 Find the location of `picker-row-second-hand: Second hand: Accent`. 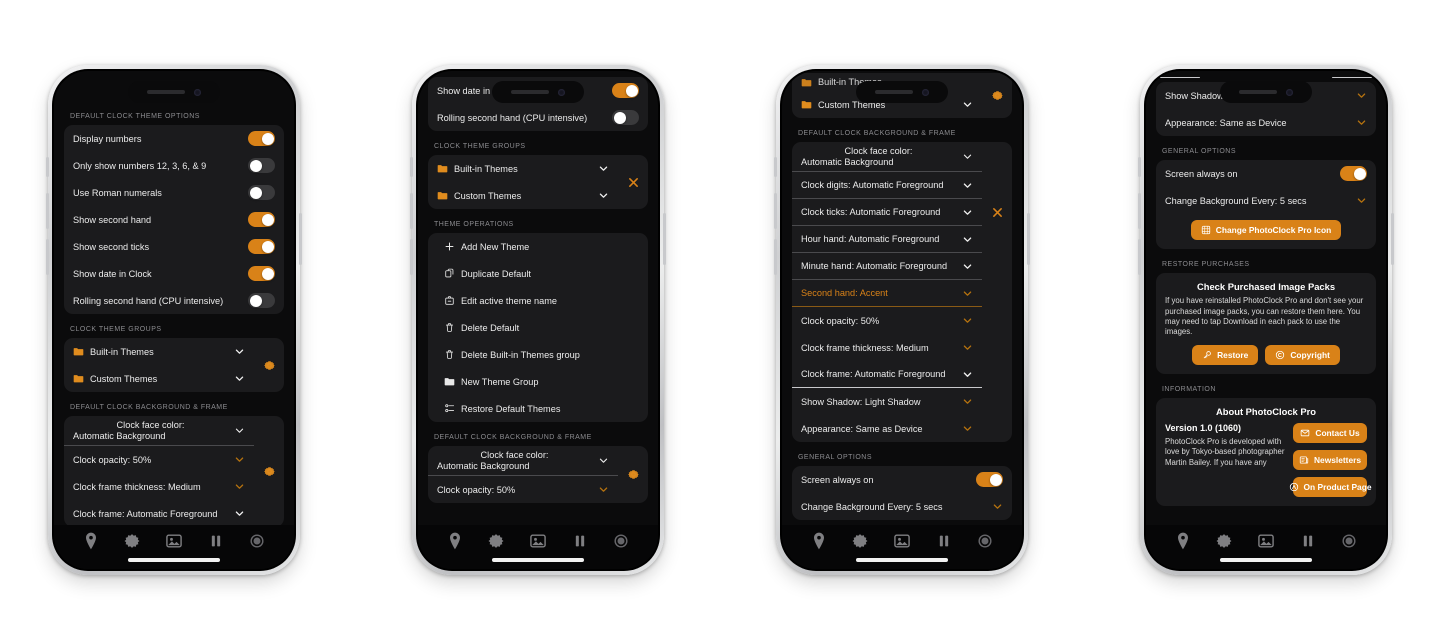

picker-row-second-hand: Second hand: Accent is located at coordinates (887, 293).